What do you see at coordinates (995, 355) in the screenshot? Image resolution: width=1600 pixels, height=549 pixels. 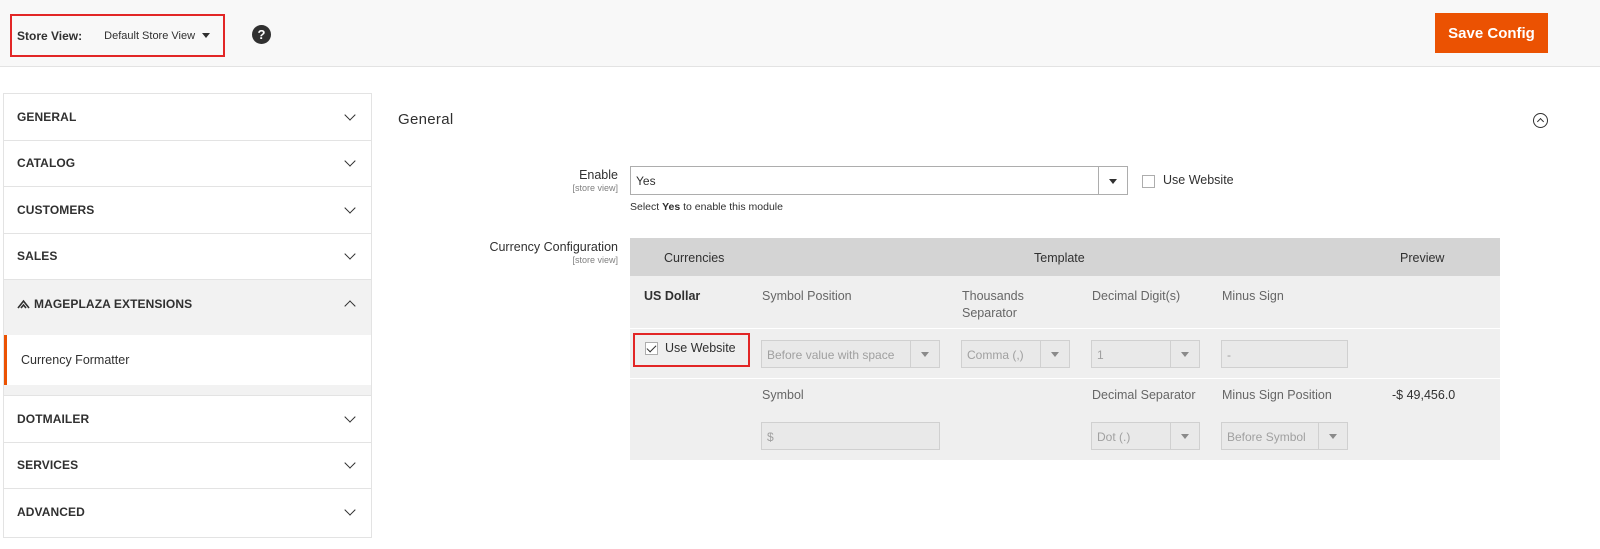 I see `thousands-separator-value: Comma (,)` at bounding box center [995, 355].